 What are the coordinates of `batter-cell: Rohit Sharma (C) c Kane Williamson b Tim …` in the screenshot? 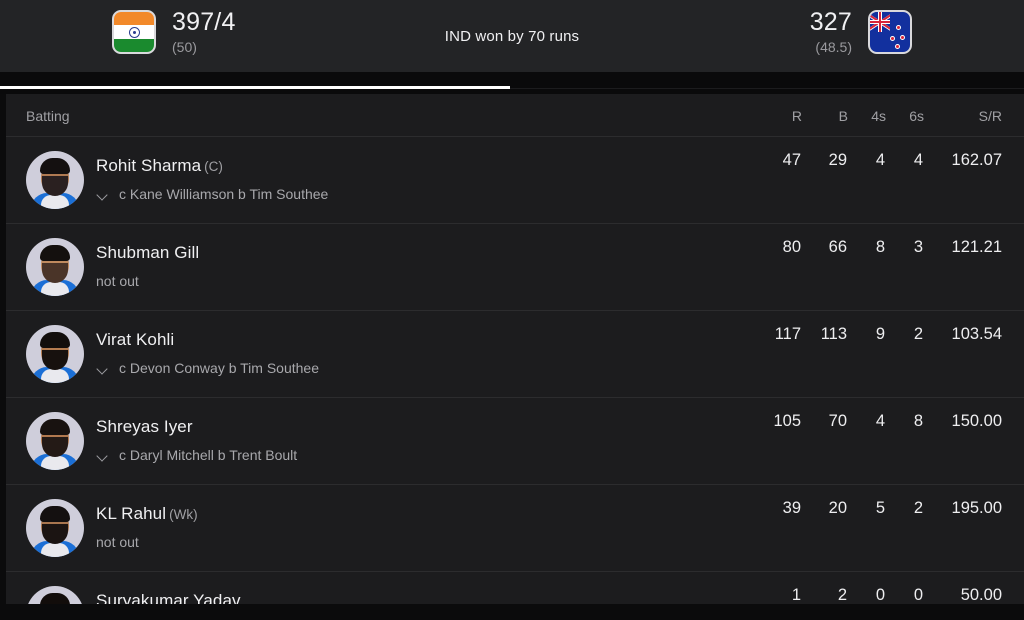 It's located at (376, 180).